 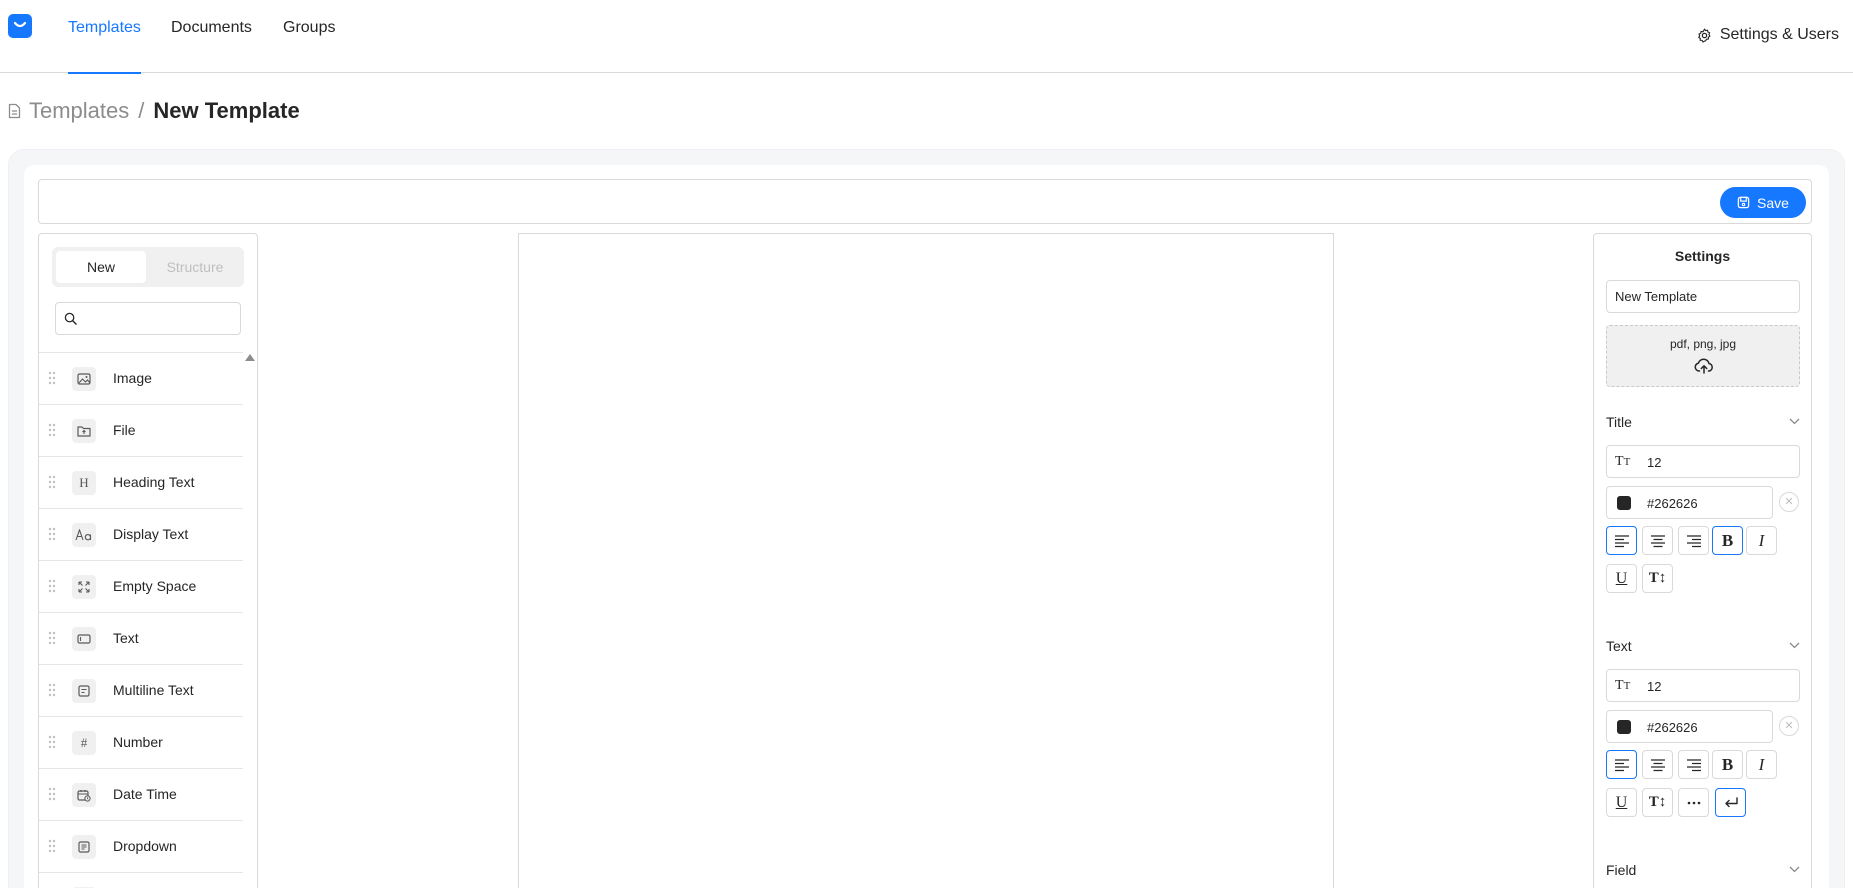 I want to click on list-item-display-text: Display Text, so click(x=141, y=535).